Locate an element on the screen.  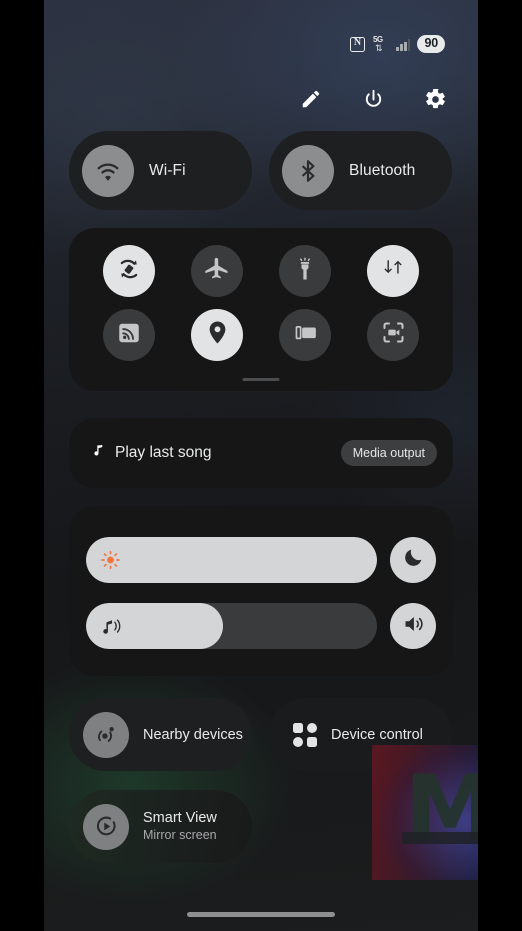
brightness-sun-icon is located at coordinates (110, 560).